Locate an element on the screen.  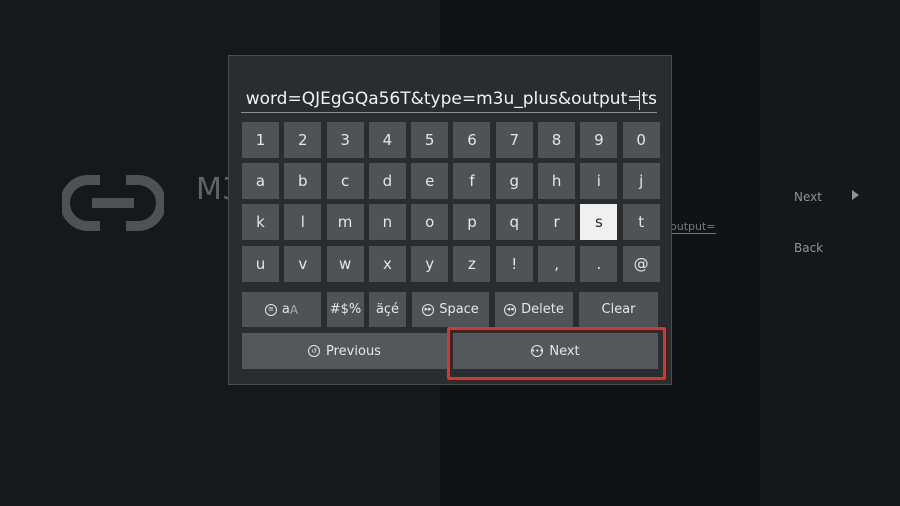
clear-key: Clear is located at coordinates (618, 309).